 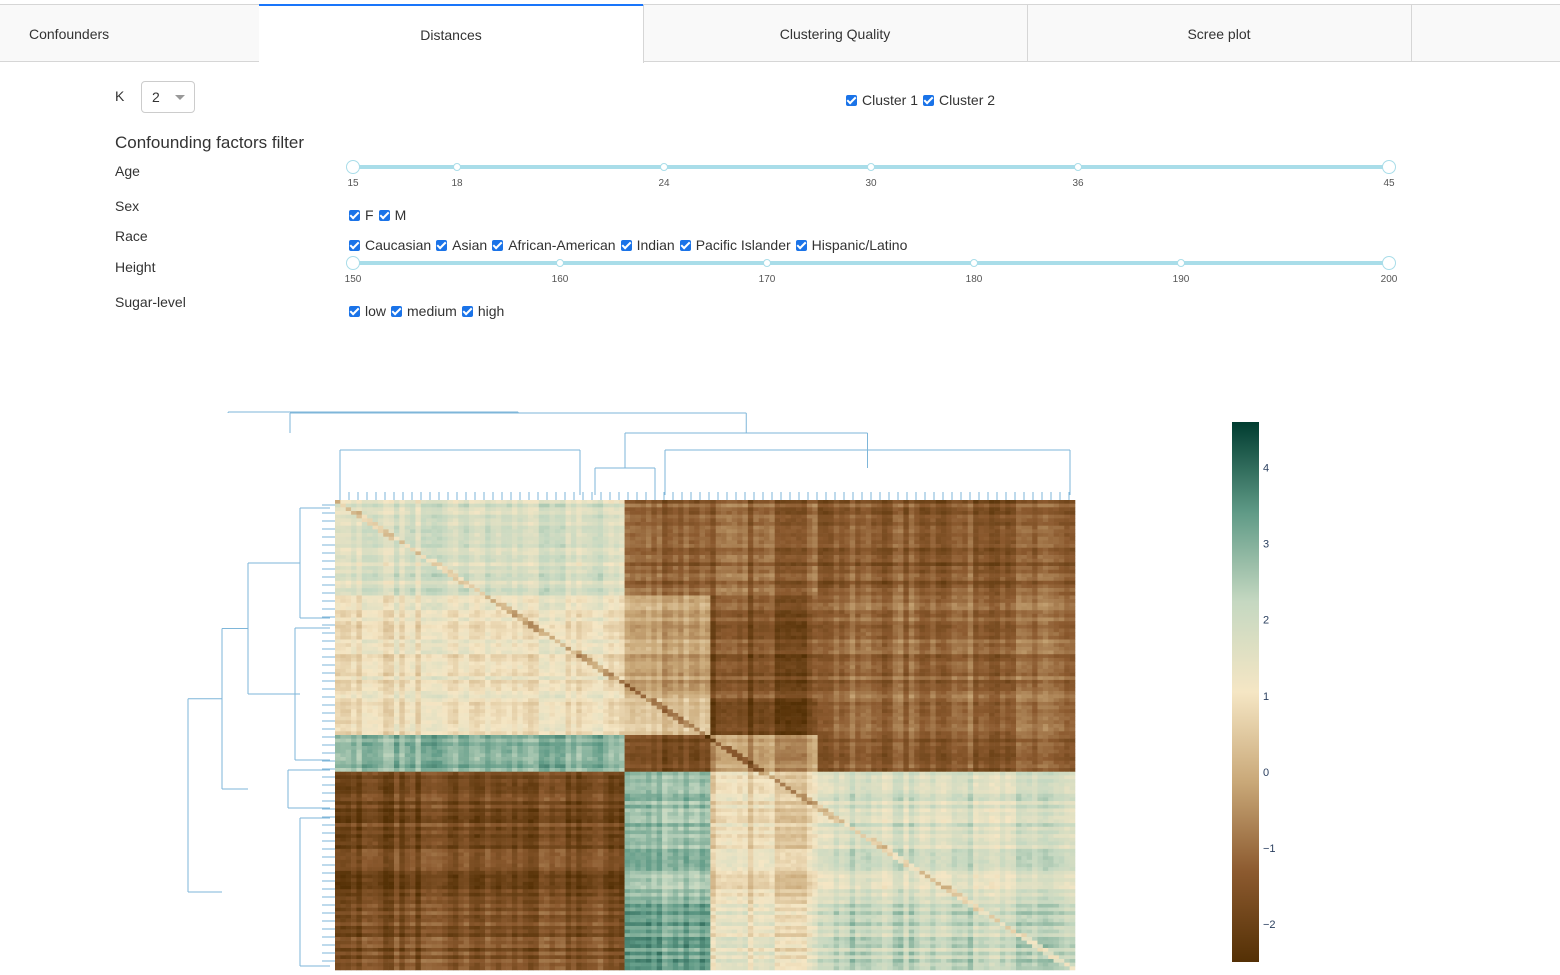 What do you see at coordinates (871, 175) in the screenshot?
I see `age-range-slider: 15 18 24 30 36 45` at bounding box center [871, 175].